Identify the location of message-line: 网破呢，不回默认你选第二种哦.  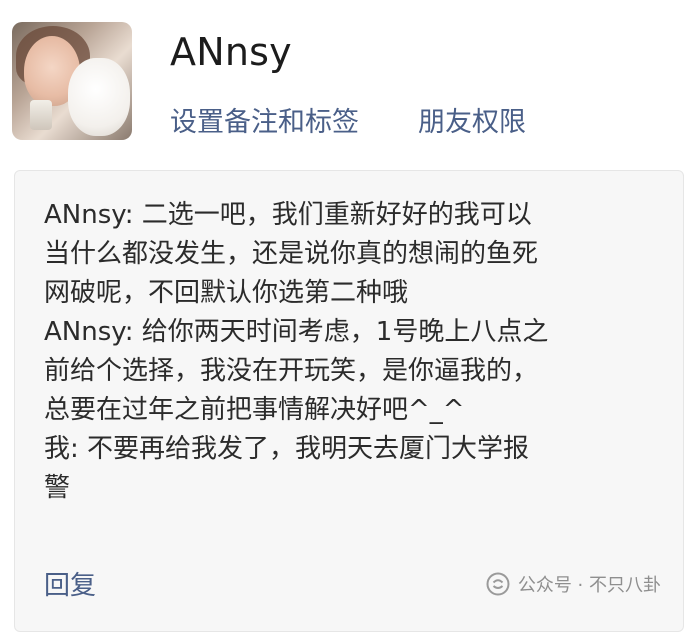
(226, 293).